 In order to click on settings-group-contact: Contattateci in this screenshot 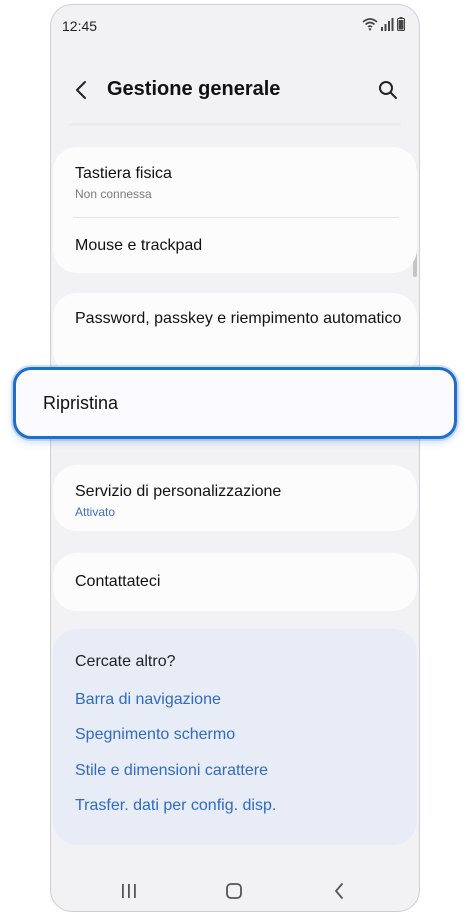, I will do `click(235, 582)`.